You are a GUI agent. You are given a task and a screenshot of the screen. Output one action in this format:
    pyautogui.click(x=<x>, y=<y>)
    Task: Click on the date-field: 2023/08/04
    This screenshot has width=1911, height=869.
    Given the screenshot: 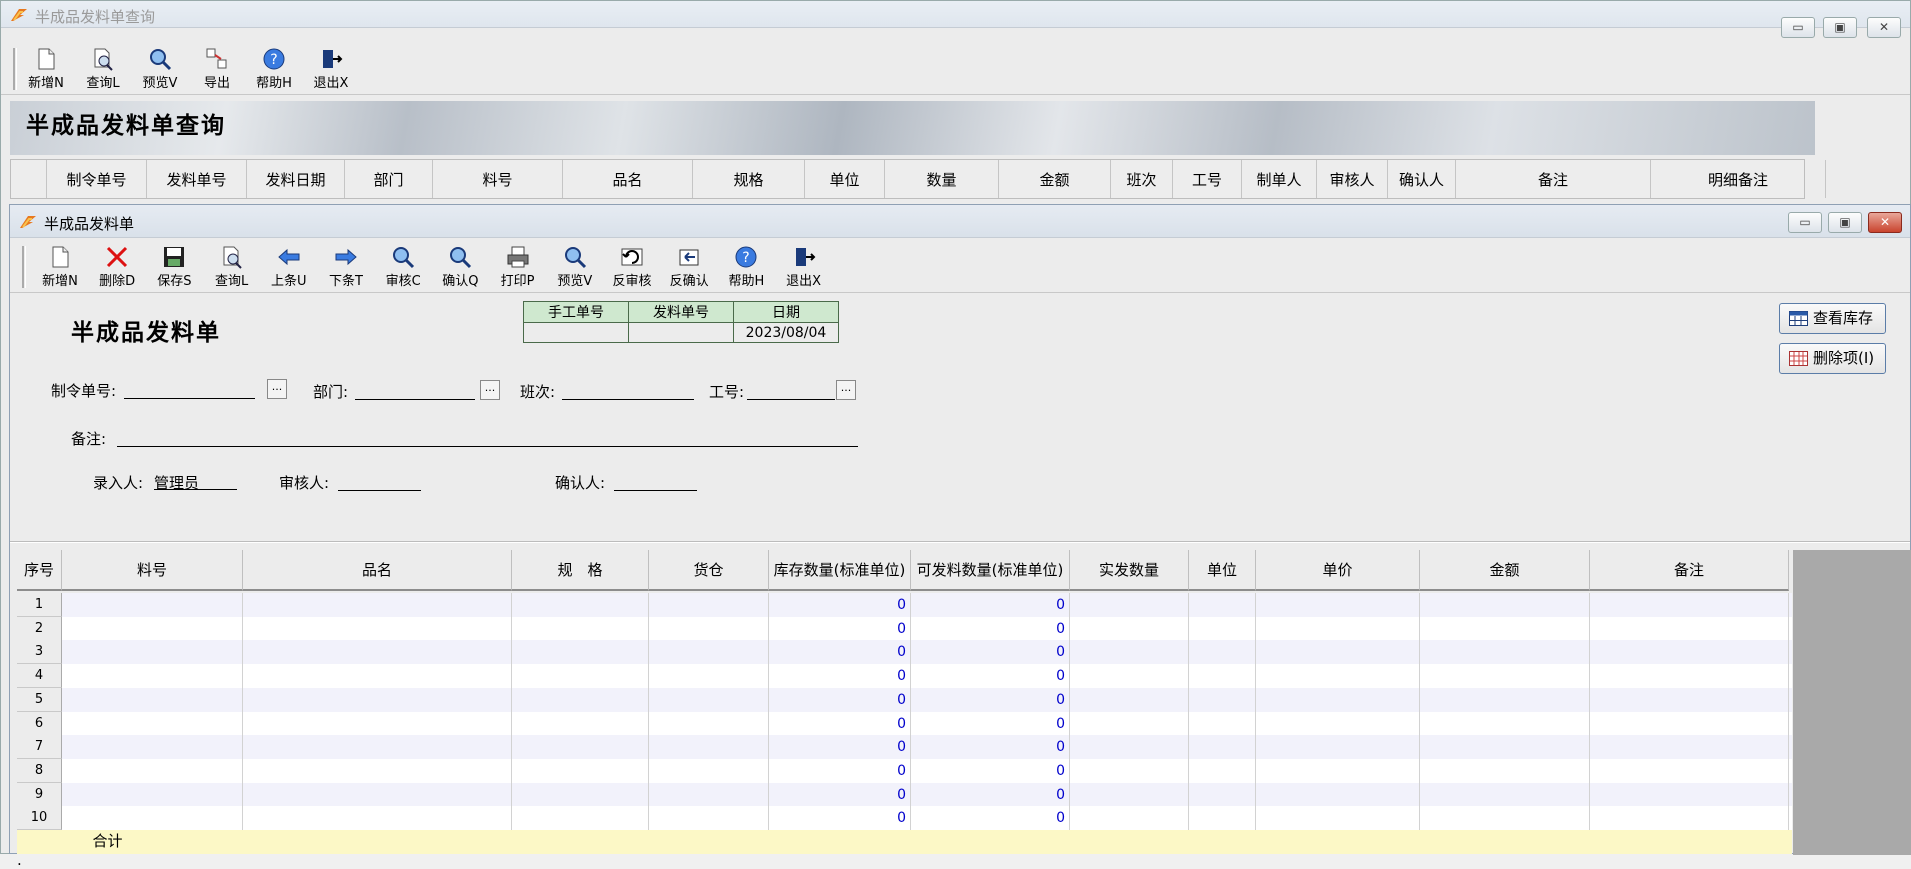 What is the action you would take?
    pyautogui.click(x=786, y=332)
    